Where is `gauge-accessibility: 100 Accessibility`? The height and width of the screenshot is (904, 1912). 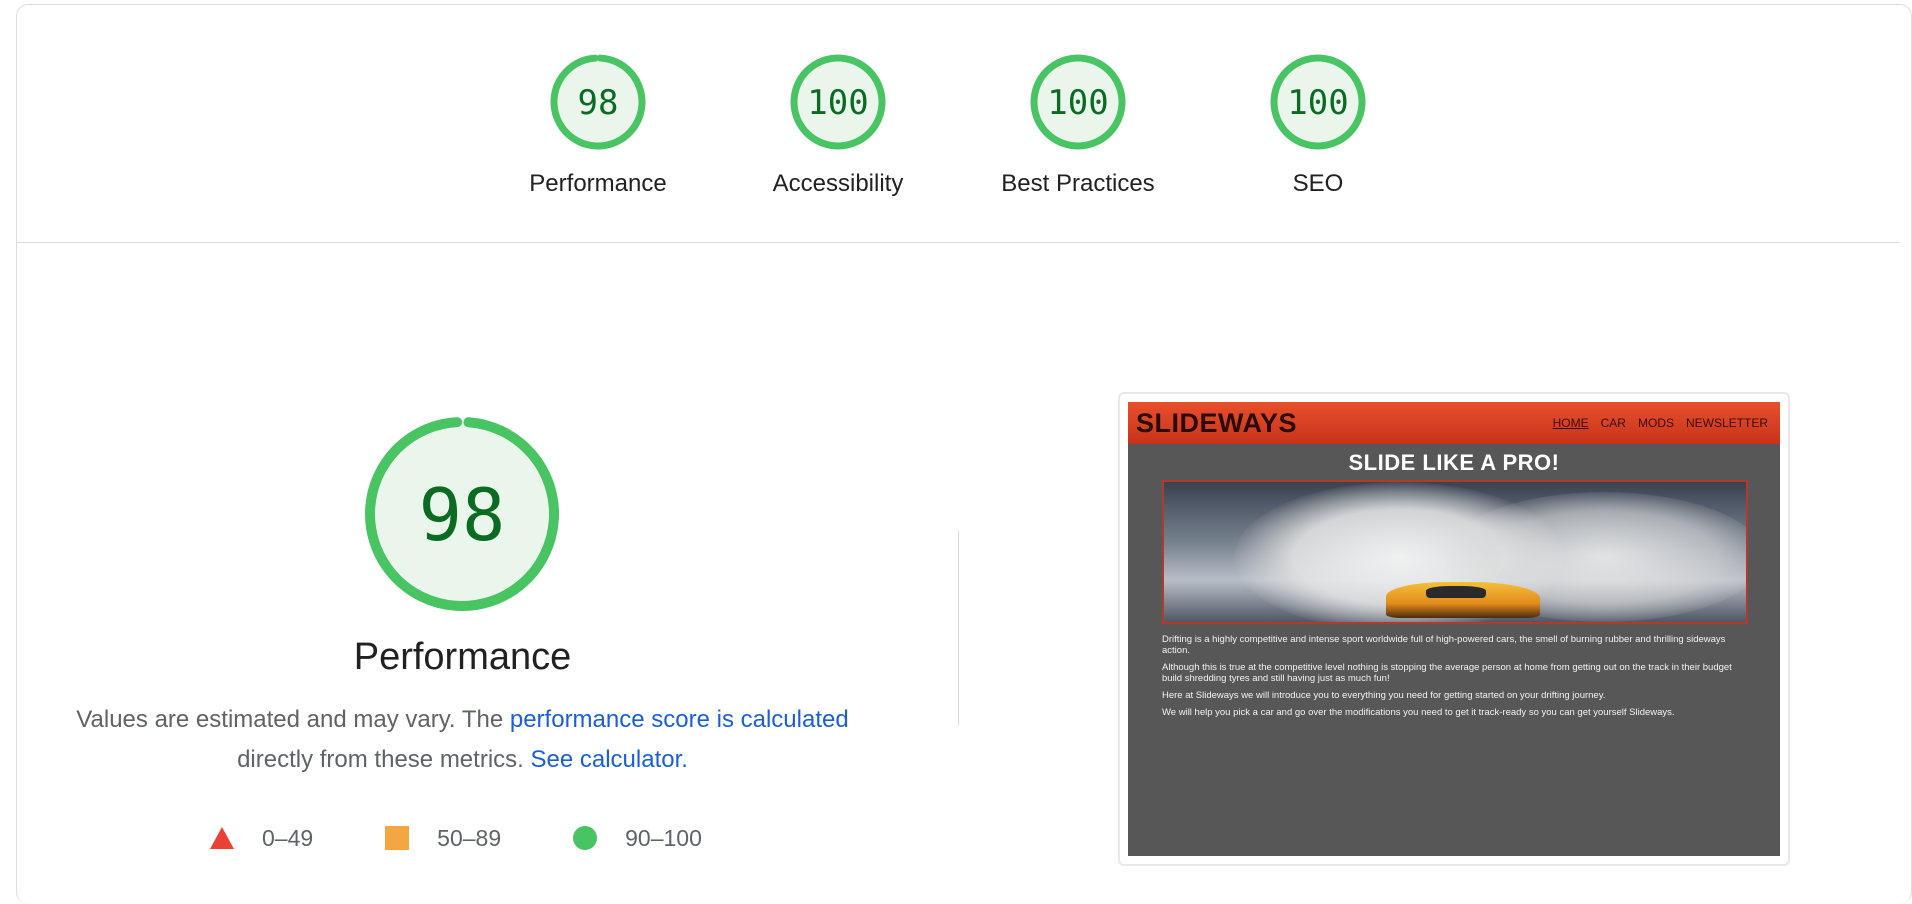 gauge-accessibility: 100 Accessibility is located at coordinates (838, 125).